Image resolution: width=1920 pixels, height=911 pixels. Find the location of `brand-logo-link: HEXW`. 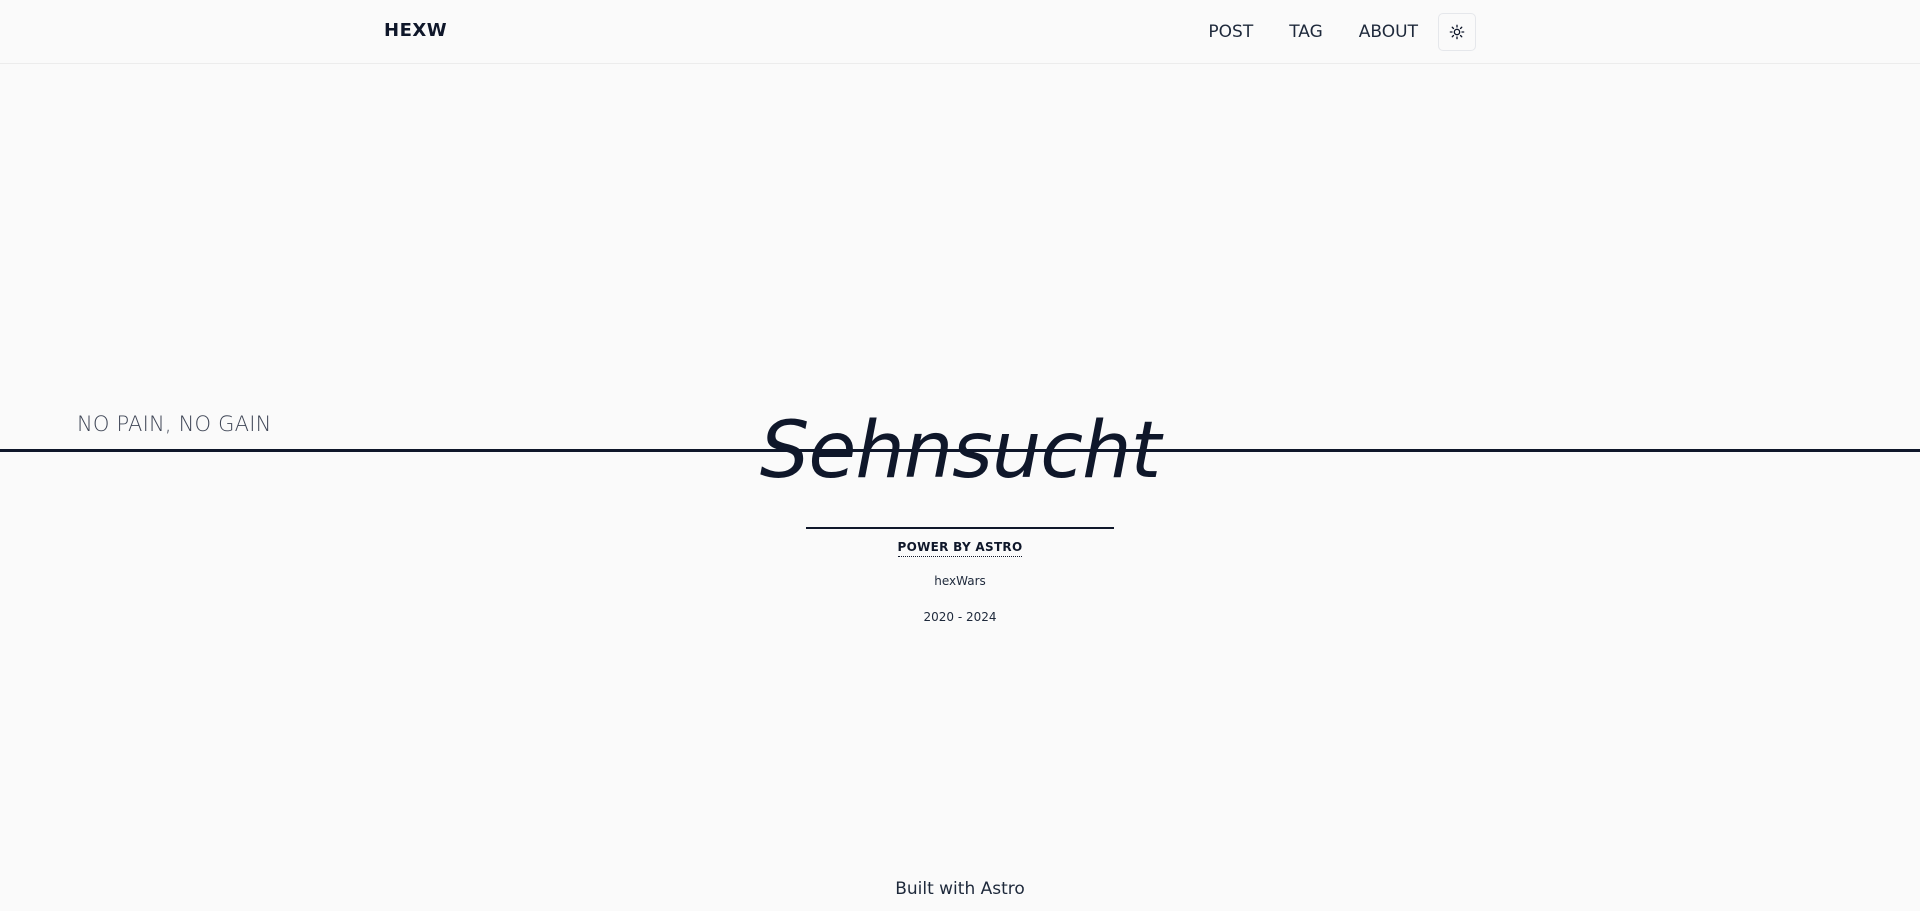

brand-logo-link: HEXW is located at coordinates (415, 30).